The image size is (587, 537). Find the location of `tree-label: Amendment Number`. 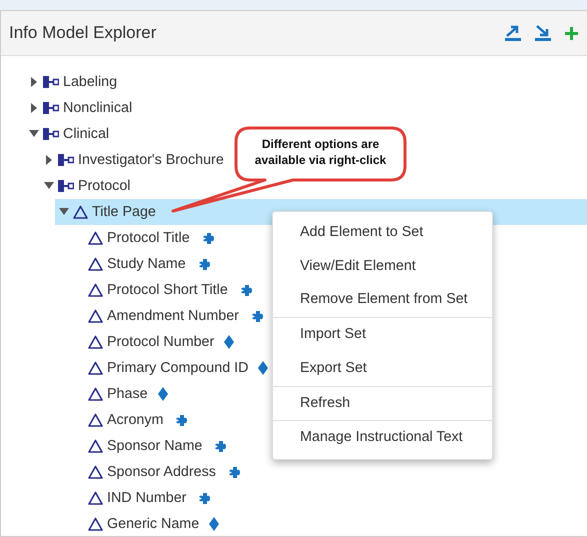

tree-label: Amendment Number is located at coordinates (173, 316).